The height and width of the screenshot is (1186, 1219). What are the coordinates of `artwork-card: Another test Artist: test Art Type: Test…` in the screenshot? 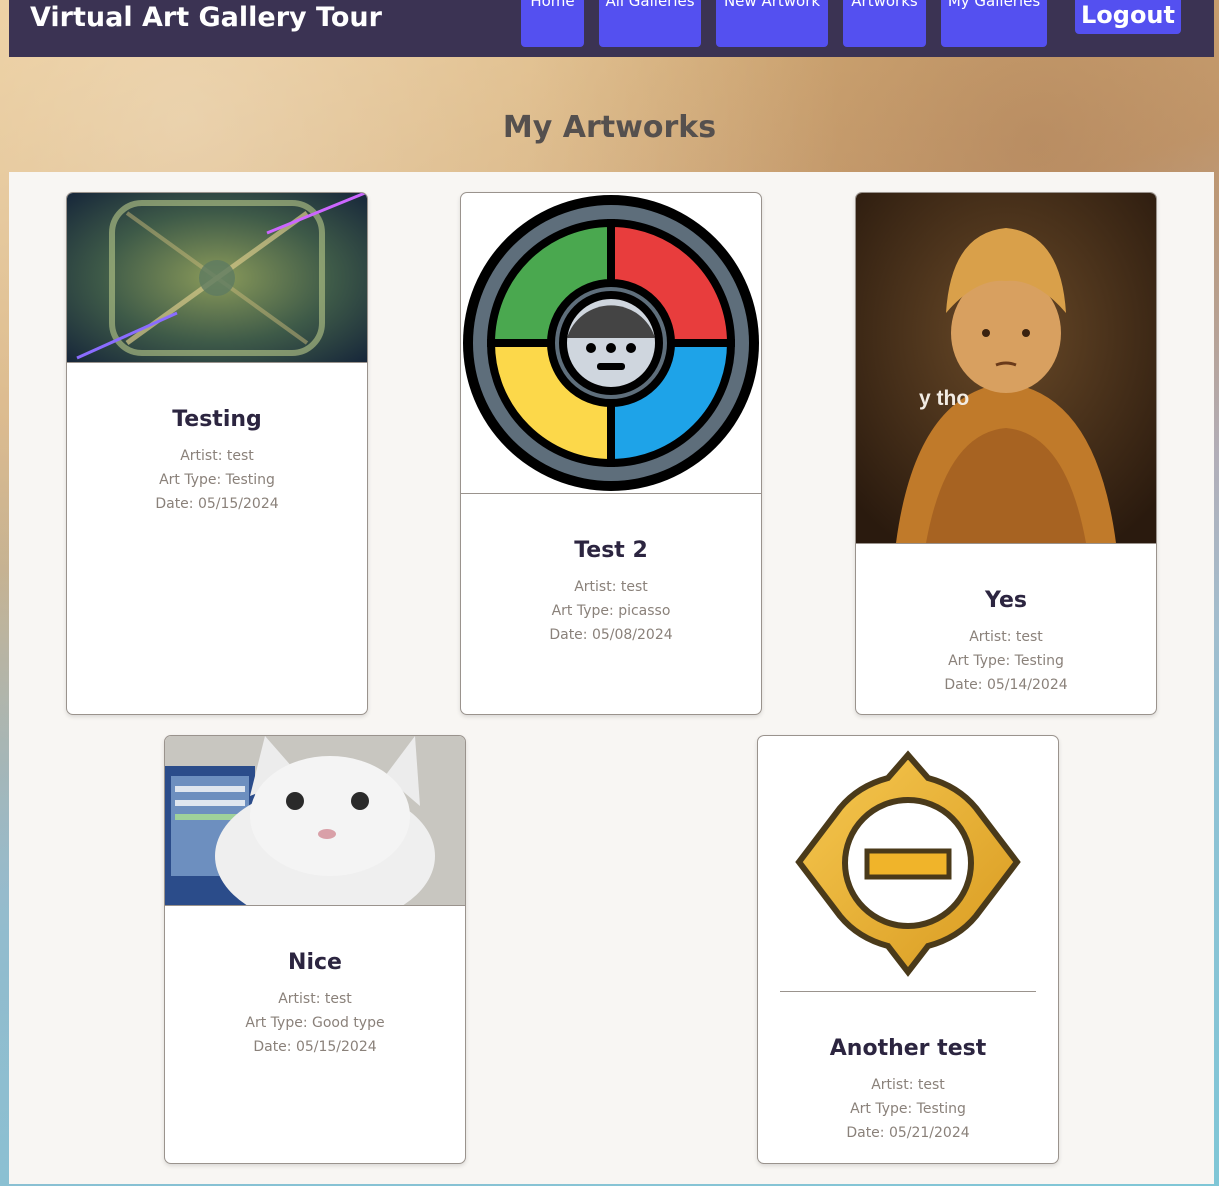 It's located at (908, 949).